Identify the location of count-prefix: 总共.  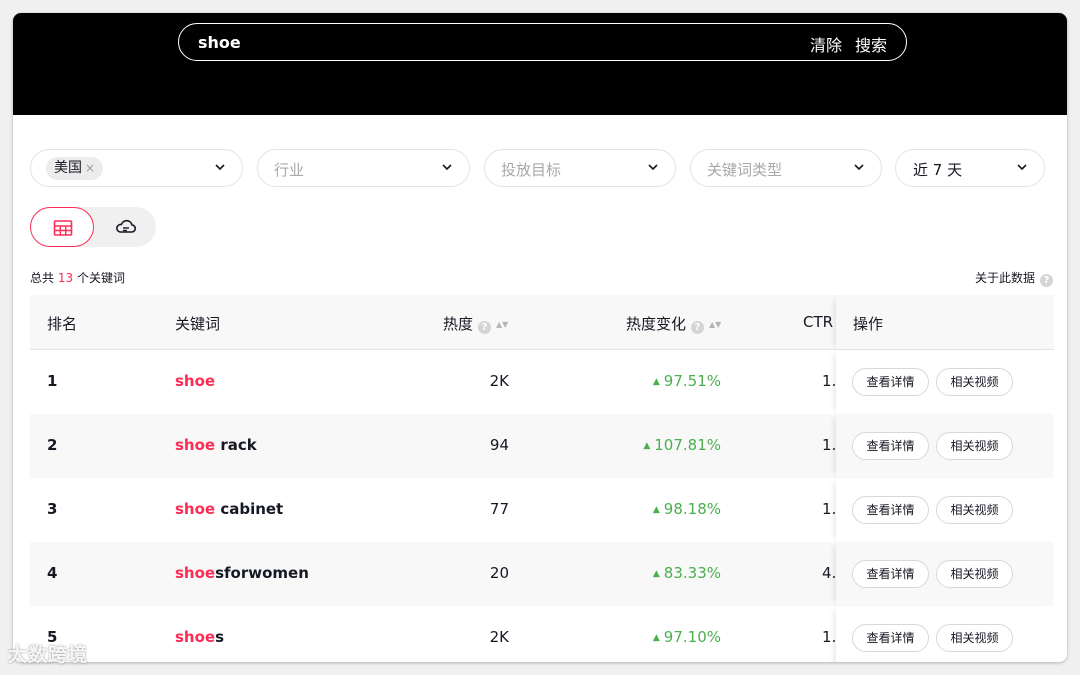
(42, 278).